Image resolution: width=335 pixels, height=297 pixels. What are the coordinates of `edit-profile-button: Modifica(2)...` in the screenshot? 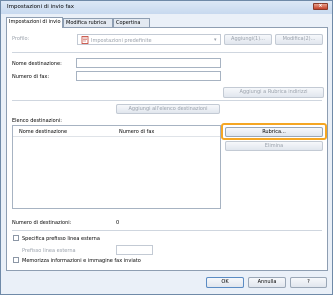 It's located at (299, 39).